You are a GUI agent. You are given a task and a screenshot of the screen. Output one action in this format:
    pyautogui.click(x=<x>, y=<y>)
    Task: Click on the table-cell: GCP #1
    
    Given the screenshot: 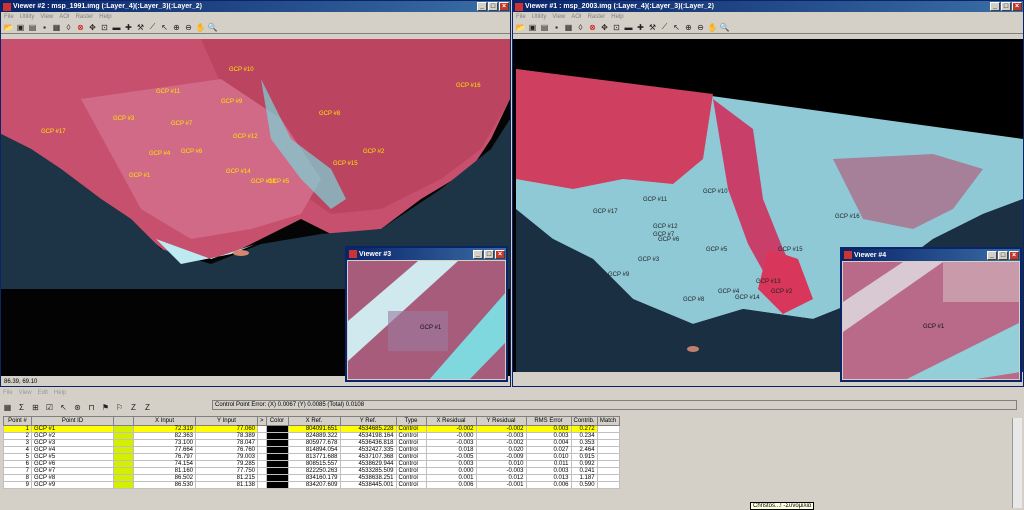 What is the action you would take?
    pyautogui.click(x=72, y=429)
    